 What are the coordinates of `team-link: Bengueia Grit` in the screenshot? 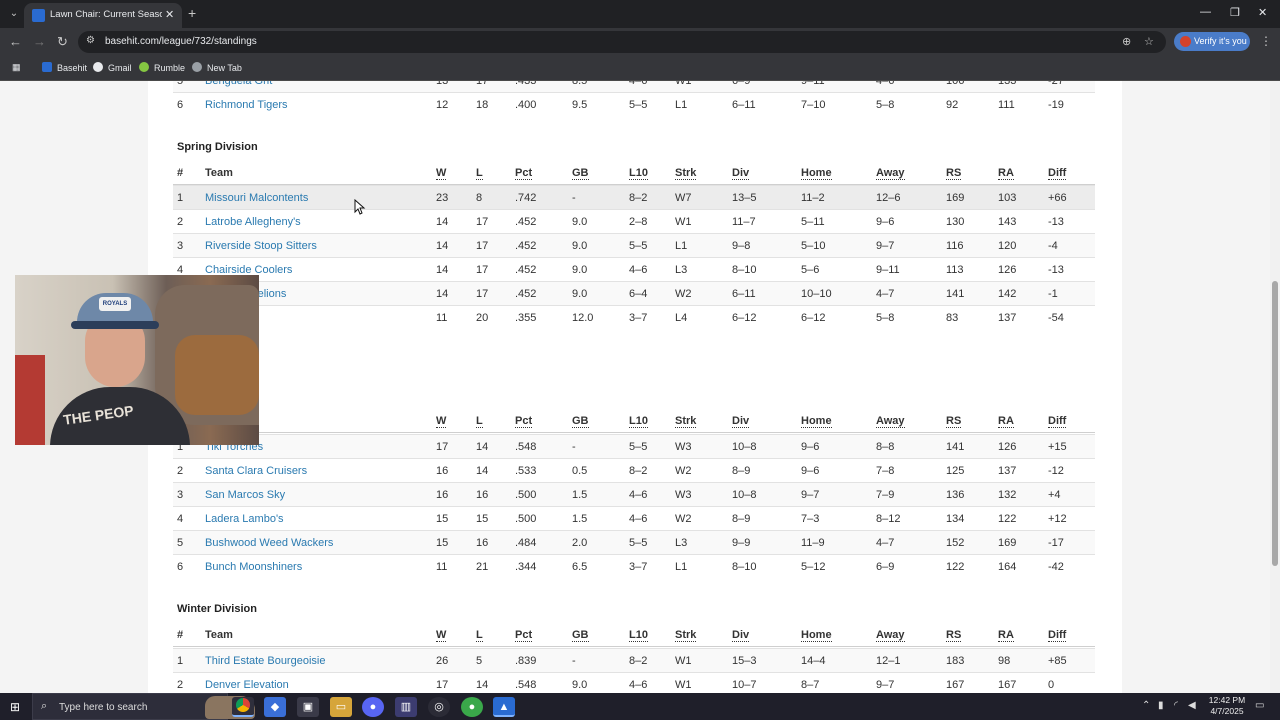 It's located at (238, 84).